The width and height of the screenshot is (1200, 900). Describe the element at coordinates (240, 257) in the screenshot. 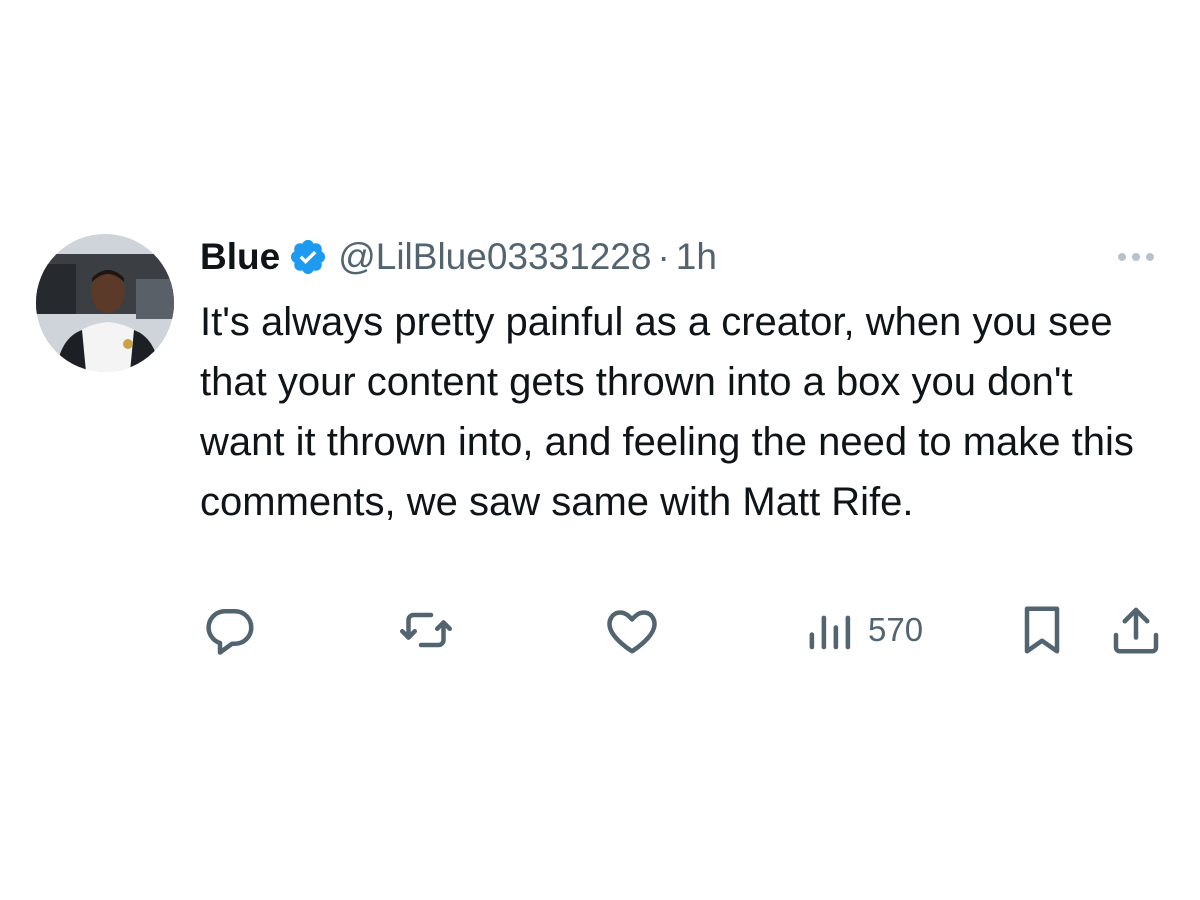

I see `display-name: Blue` at that location.